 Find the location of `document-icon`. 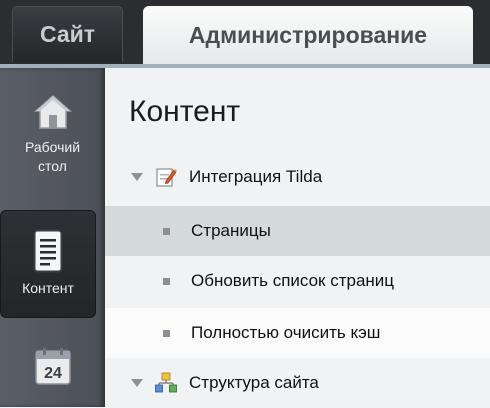

document-icon is located at coordinates (48, 251).